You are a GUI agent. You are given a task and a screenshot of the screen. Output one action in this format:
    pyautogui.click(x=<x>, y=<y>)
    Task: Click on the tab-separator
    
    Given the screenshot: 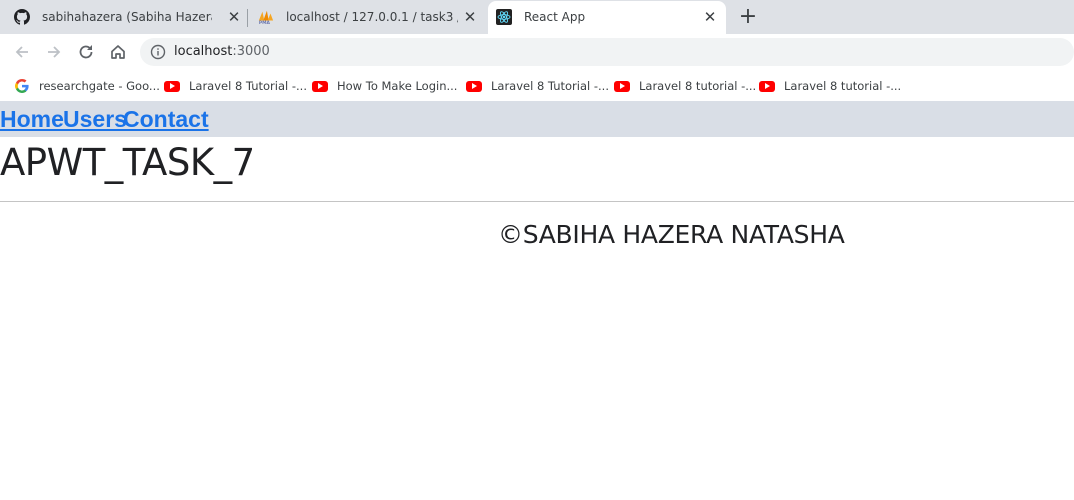 What is the action you would take?
    pyautogui.click(x=247, y=18)
    